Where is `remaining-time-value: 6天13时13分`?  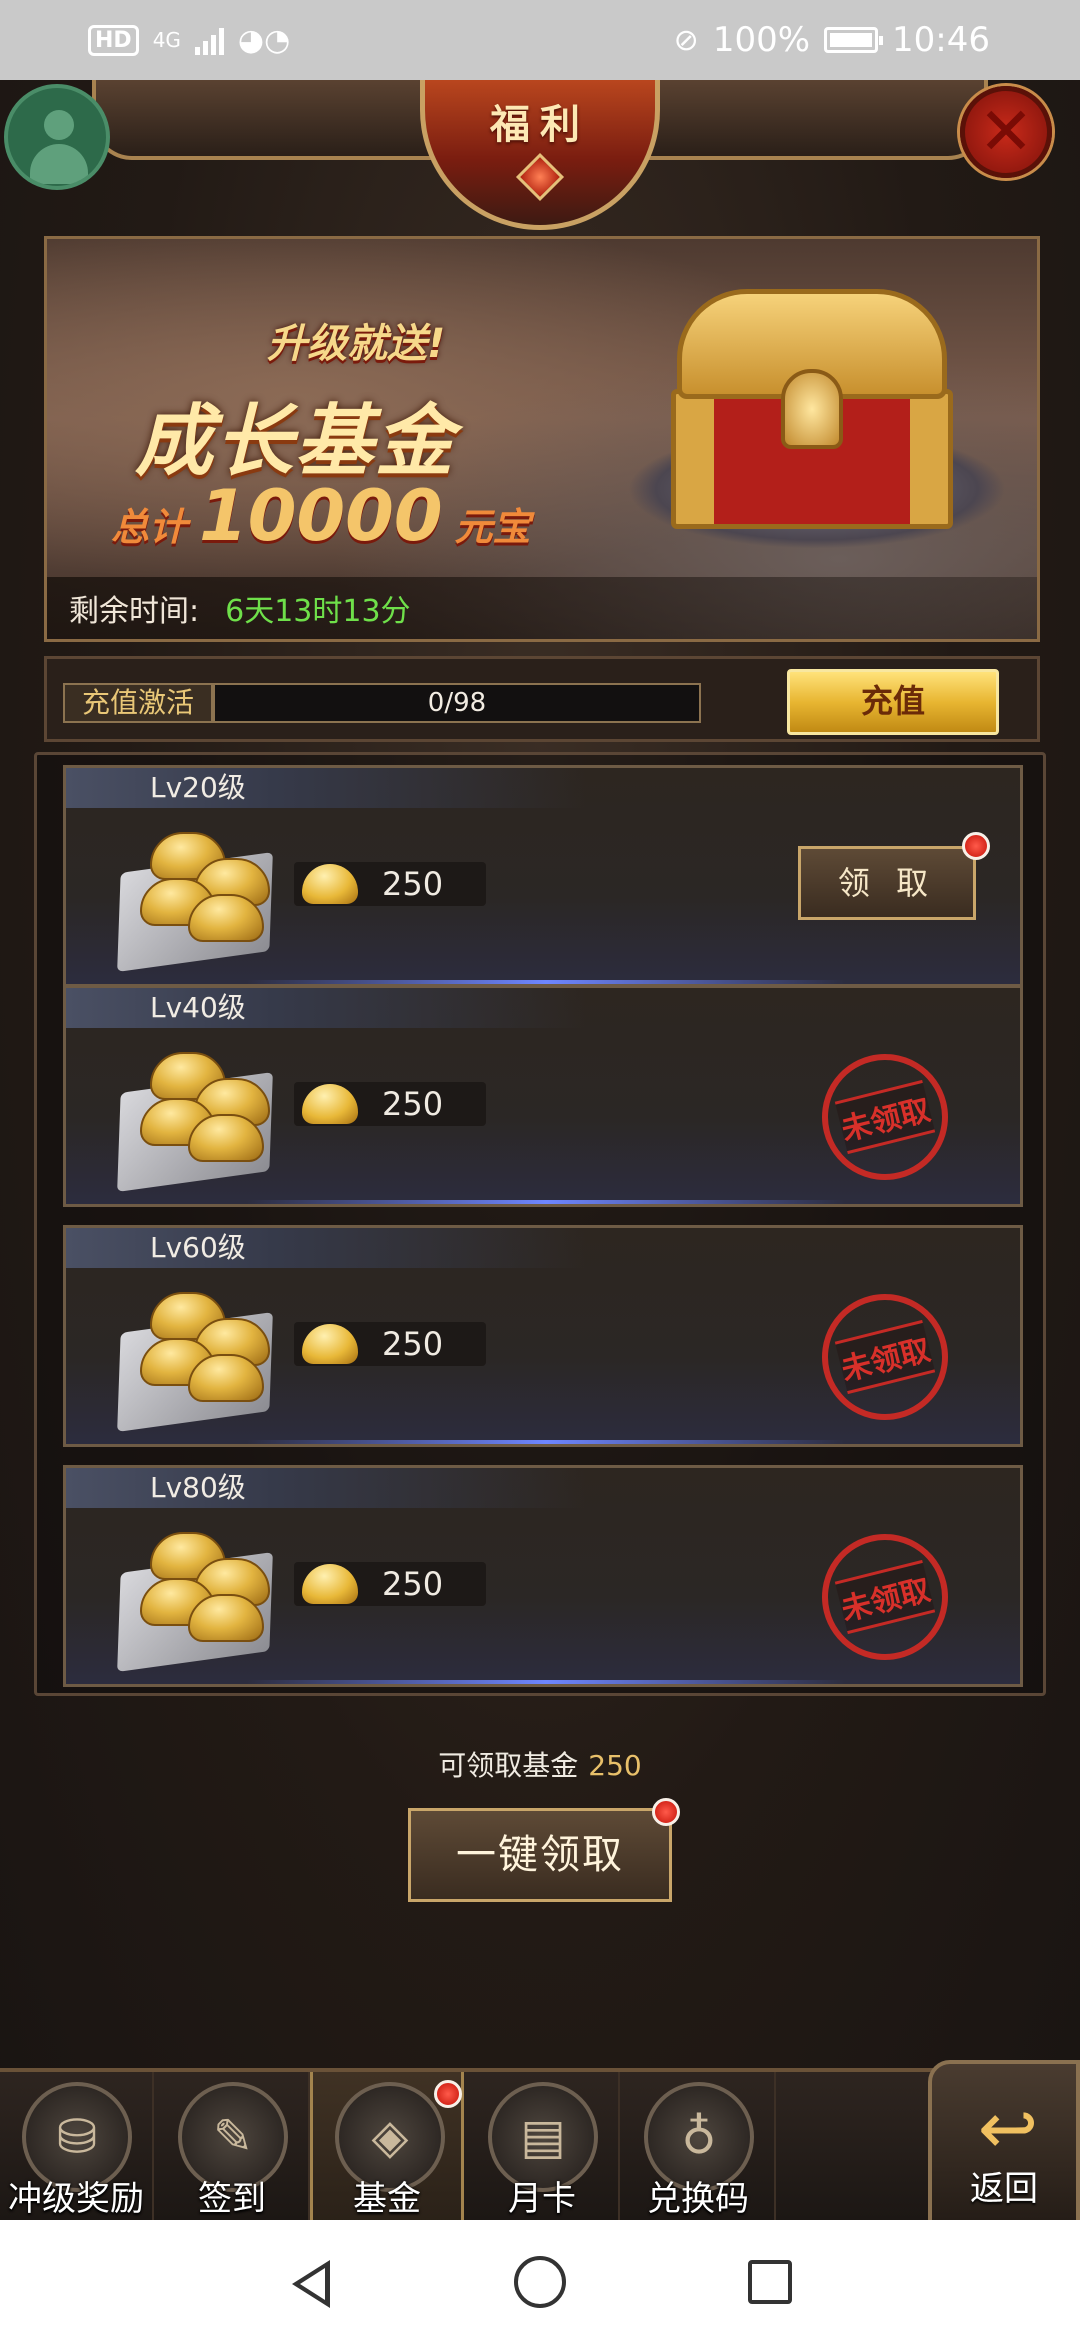 remaining-time-value: 6天13时13分 is located at coordinates (318, 611).